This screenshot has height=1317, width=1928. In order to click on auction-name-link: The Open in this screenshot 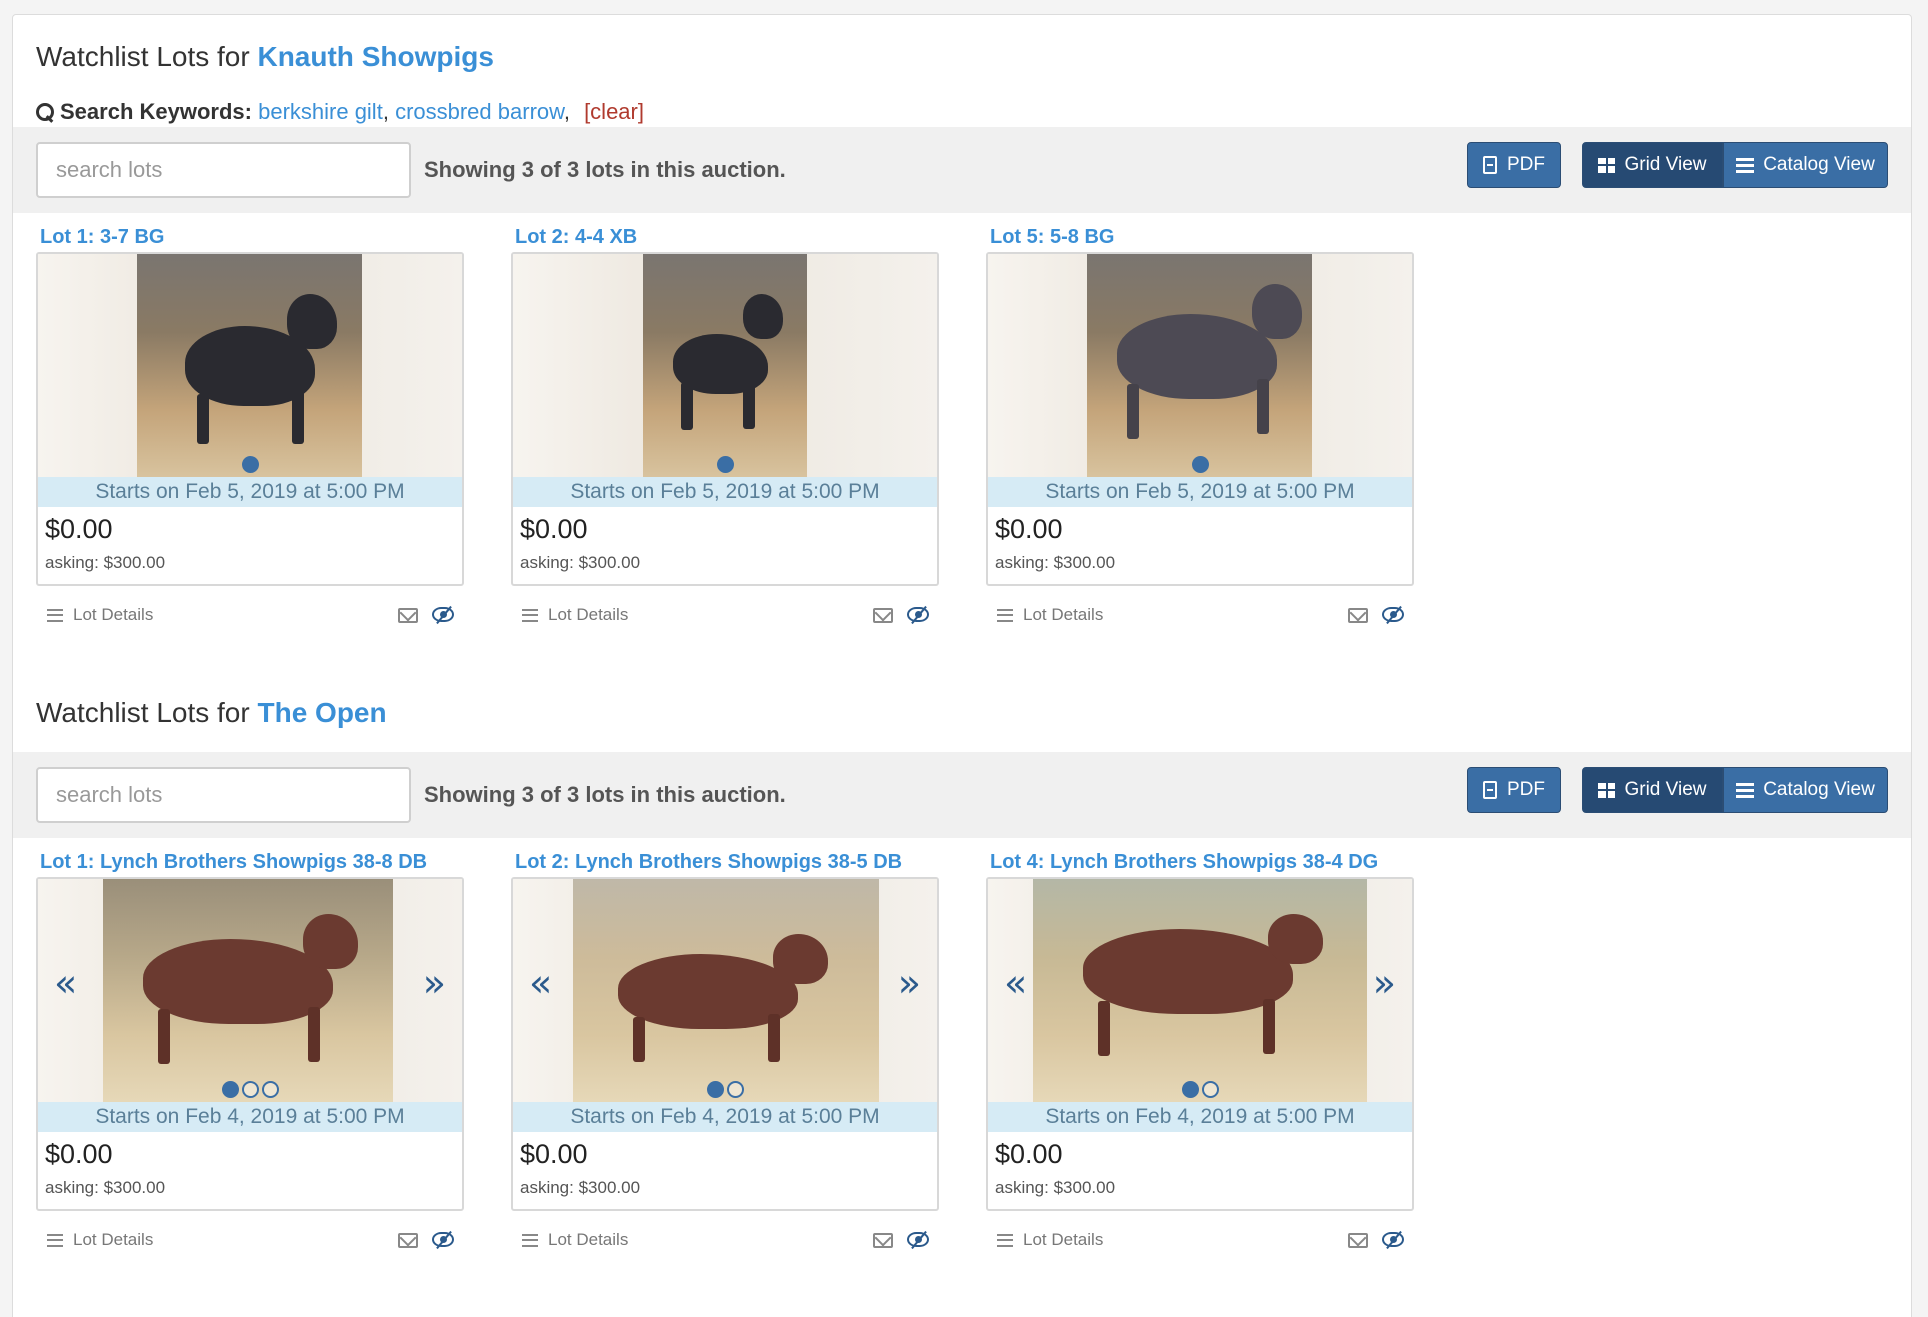, I will do `click(321, 712)`.